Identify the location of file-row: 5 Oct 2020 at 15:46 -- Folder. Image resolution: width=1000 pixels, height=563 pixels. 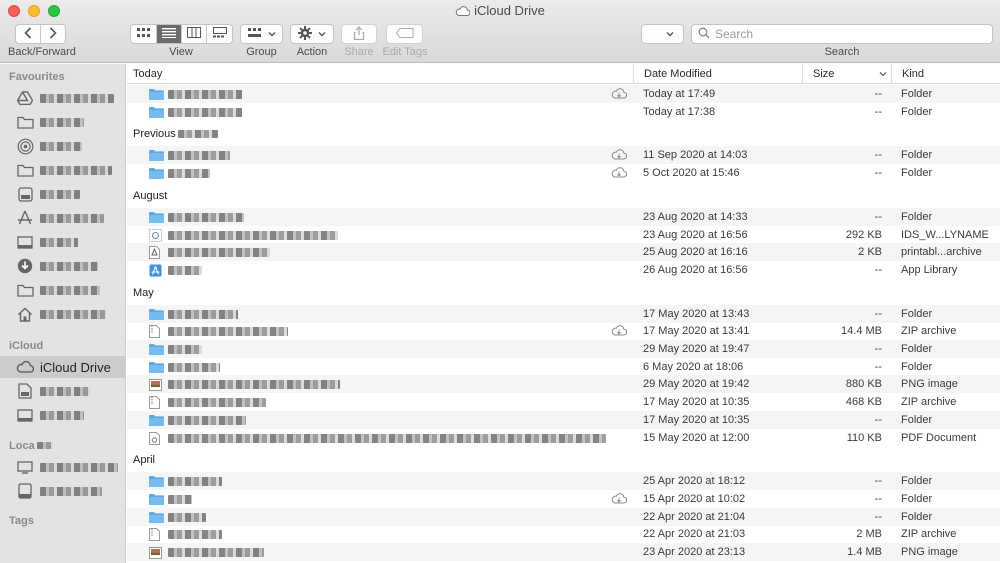
(563, 173).